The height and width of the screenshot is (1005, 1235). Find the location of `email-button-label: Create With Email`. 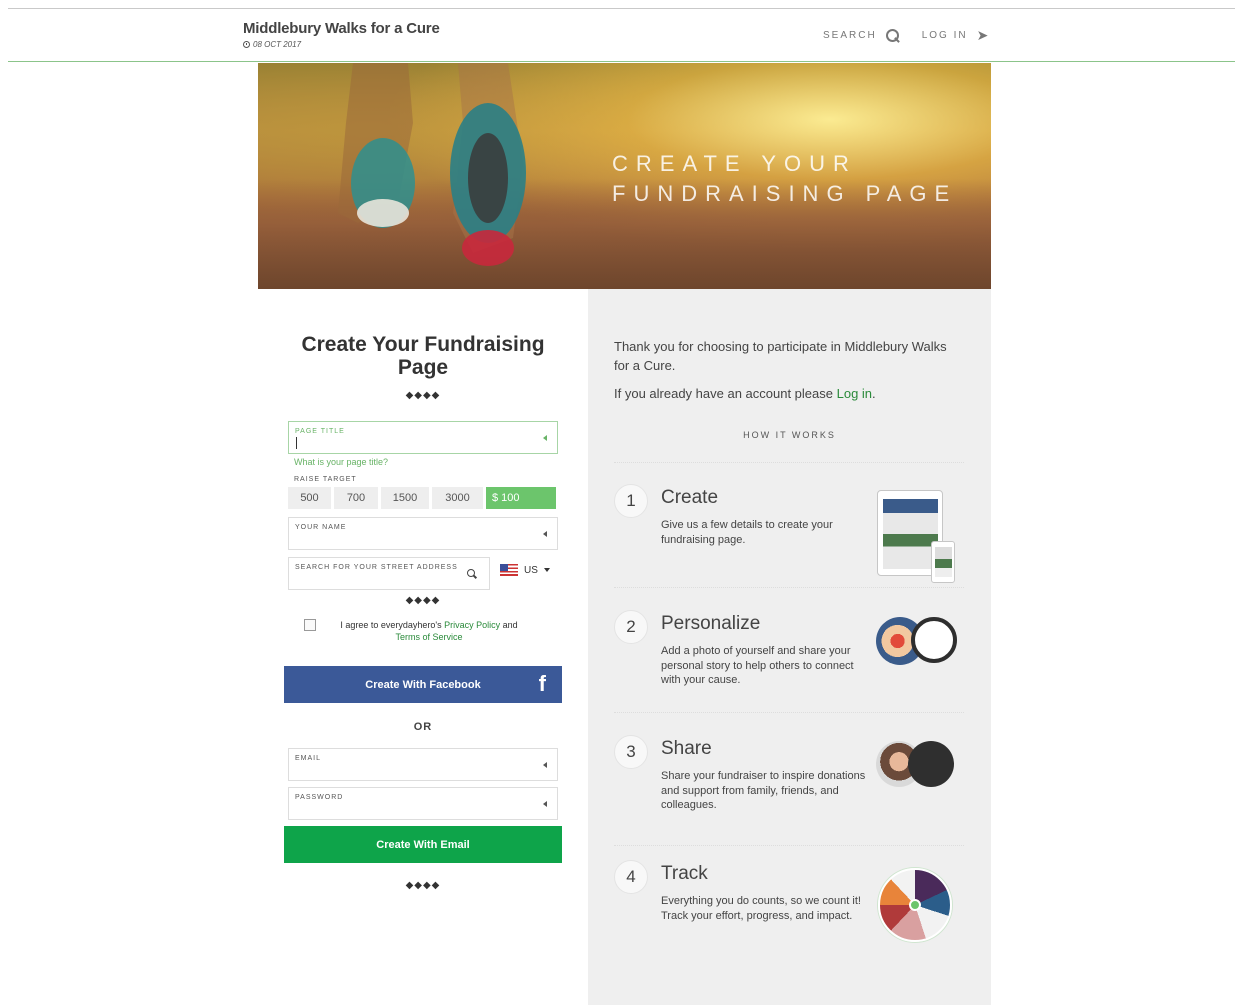

email-button-label: Create With Email is located at coordinates (423, 844).